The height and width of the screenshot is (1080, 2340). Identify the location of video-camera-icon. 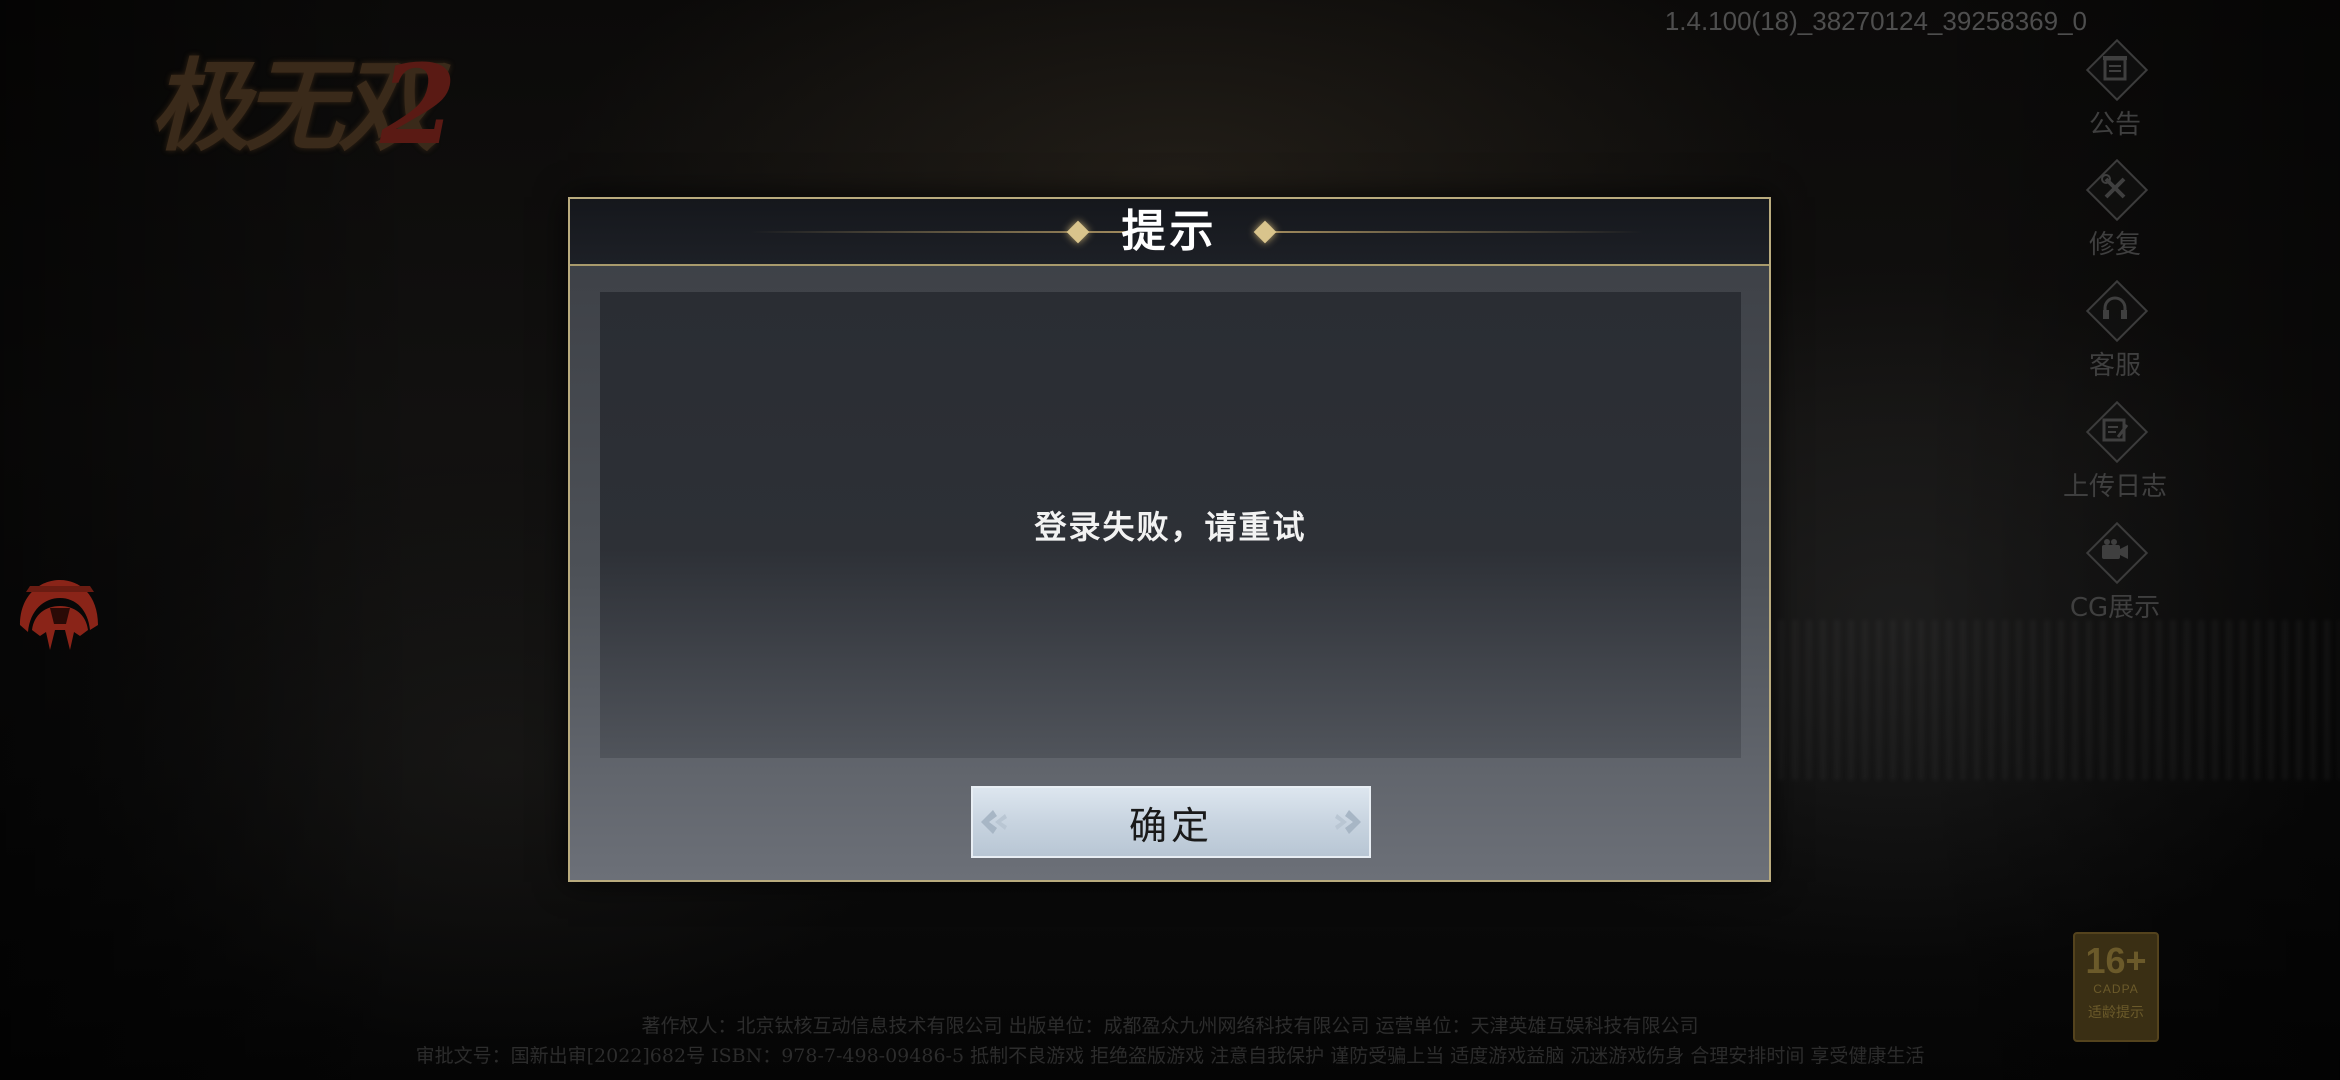
(2117, 553).